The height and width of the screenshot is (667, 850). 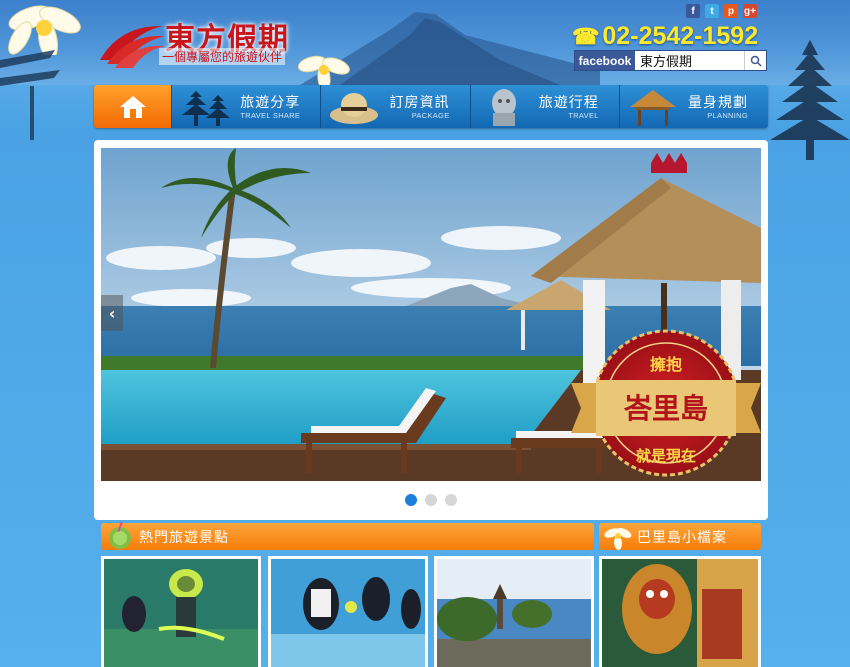 I want to click on nav-item-sublabel: TRAVEL SHARE, so click(x=270, y=115).